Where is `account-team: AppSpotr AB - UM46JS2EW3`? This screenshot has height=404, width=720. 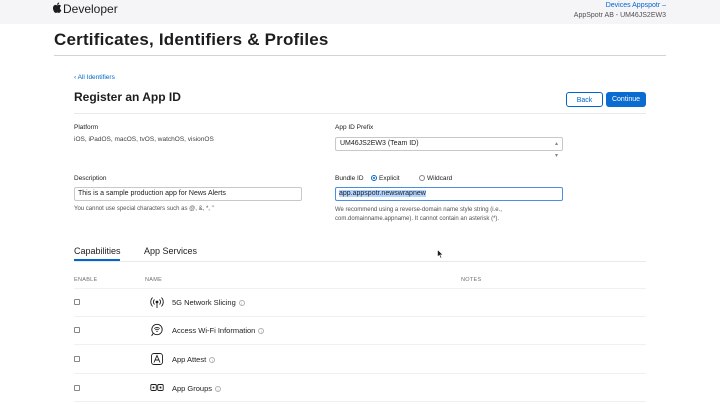 account-team: AppSpotr AB - UM46JS2EW3 is located at coordinates (619, 15).